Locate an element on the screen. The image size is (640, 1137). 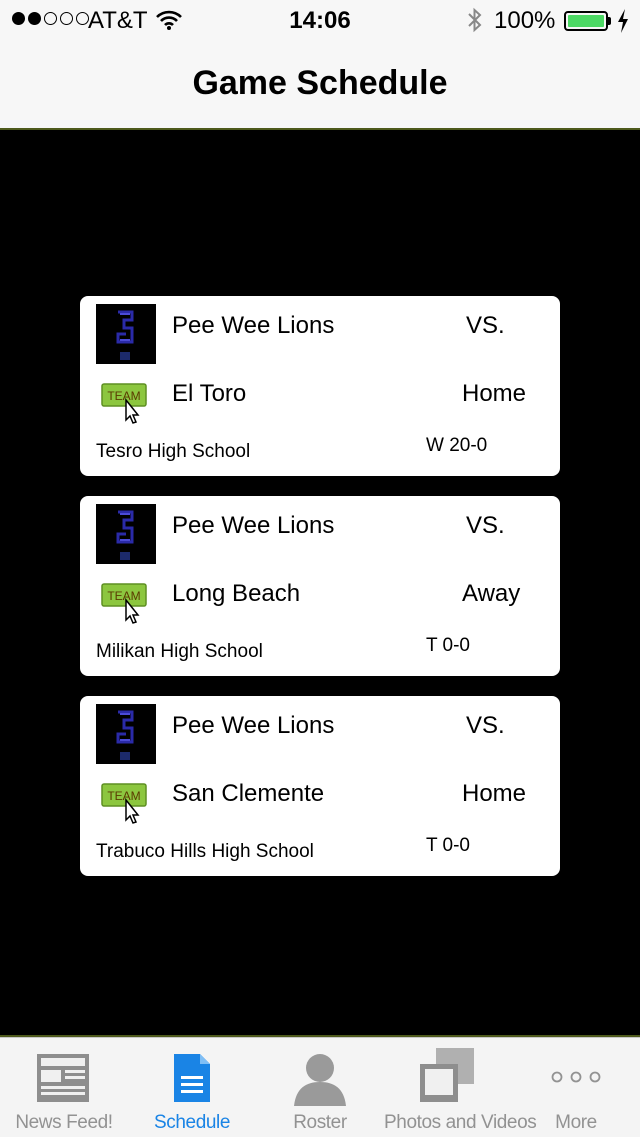
charging-icon is located at coordinates (623, 21).